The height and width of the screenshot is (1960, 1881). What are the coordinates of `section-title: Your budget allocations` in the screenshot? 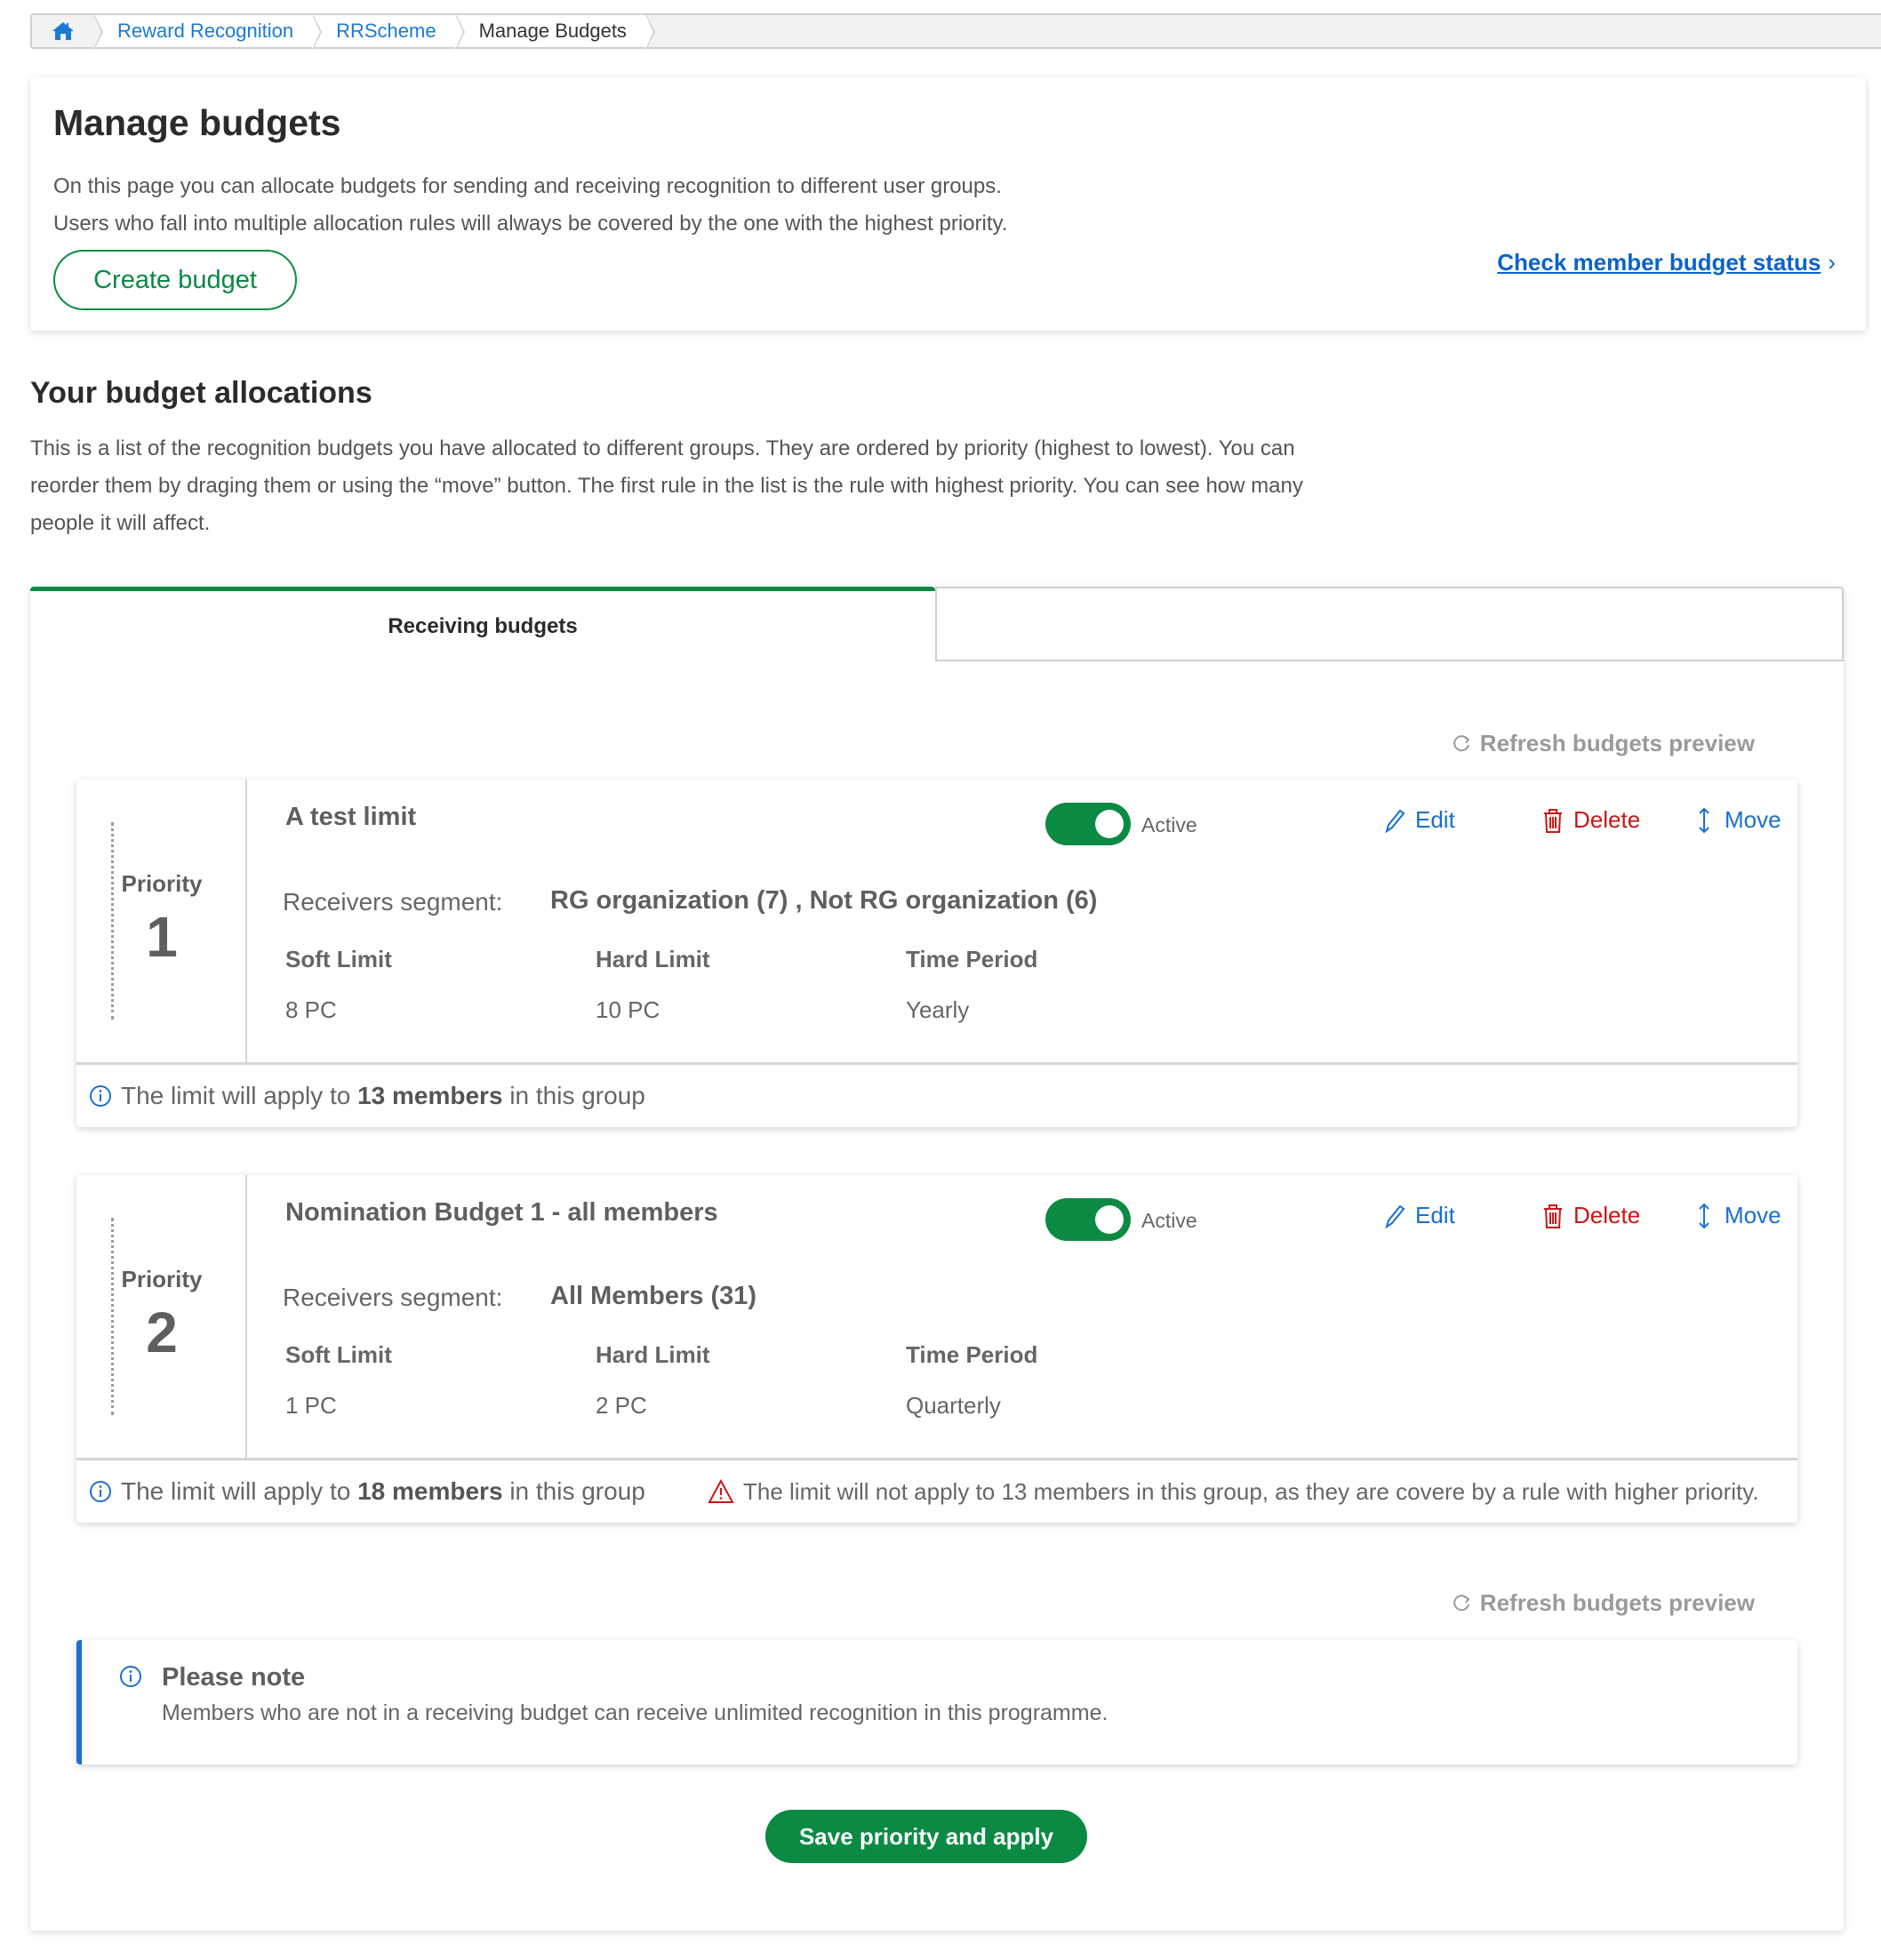 It's located at (201, 393).